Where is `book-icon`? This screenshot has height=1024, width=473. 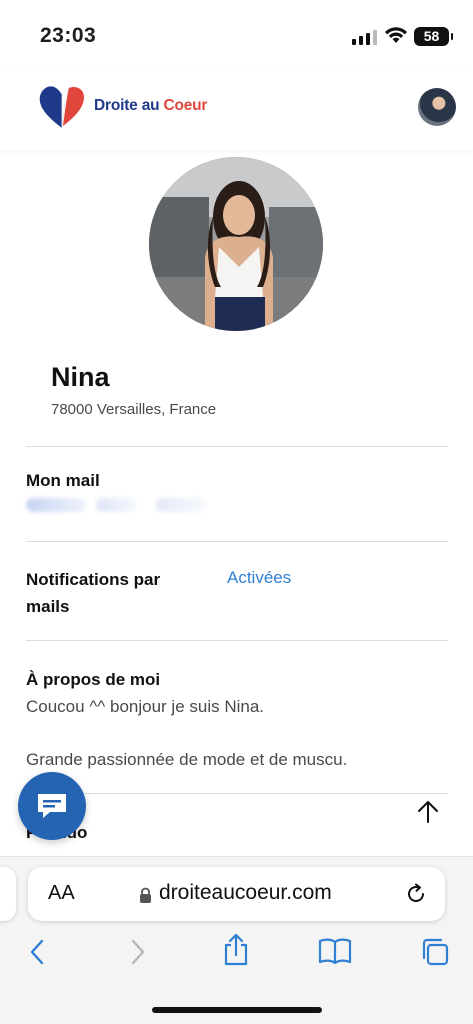
book-icon is located at coordinates (335, 951).